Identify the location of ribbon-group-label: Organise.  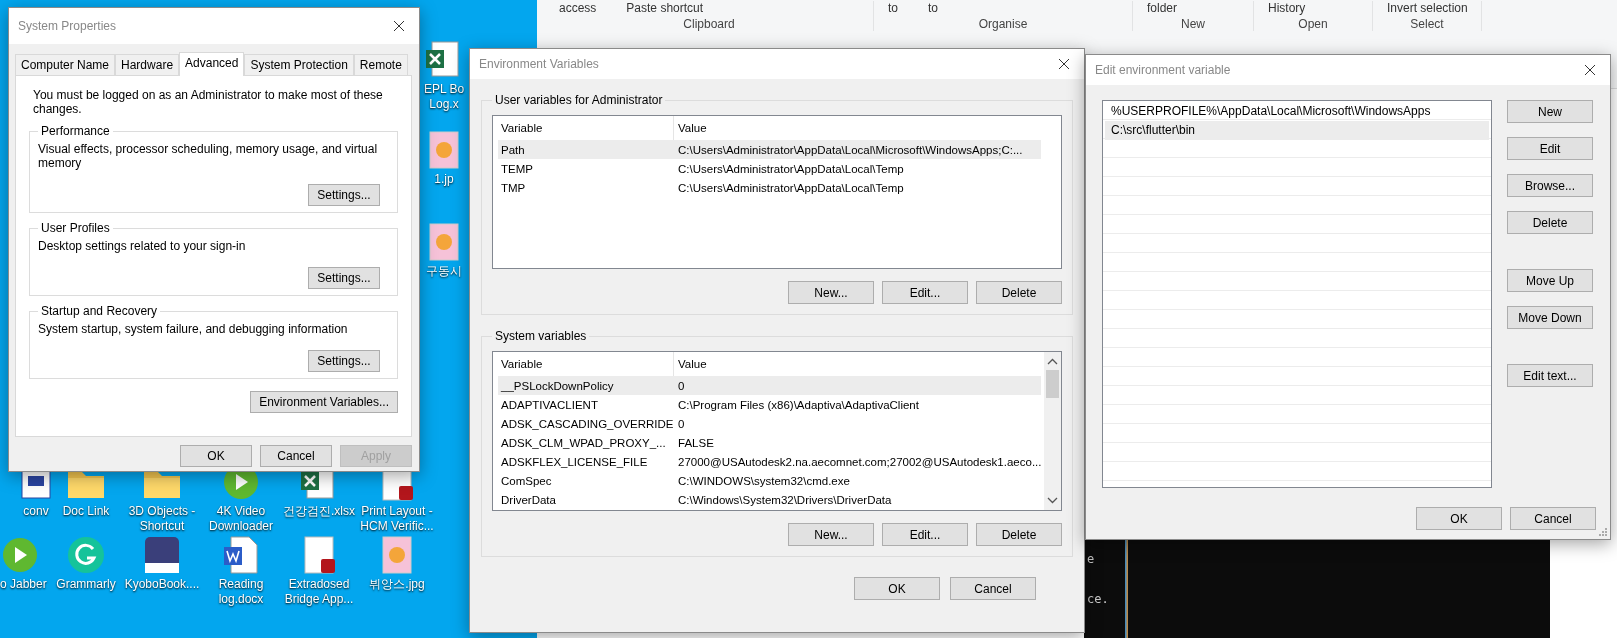
(1003, 24).